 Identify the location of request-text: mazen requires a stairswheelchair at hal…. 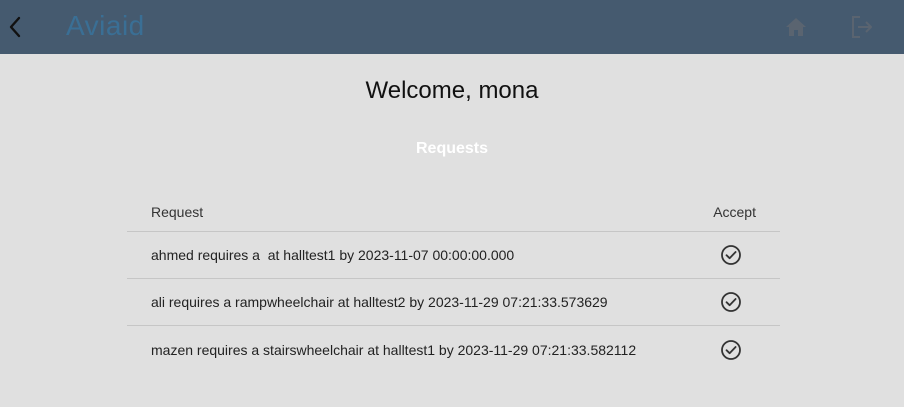
(394, 349).